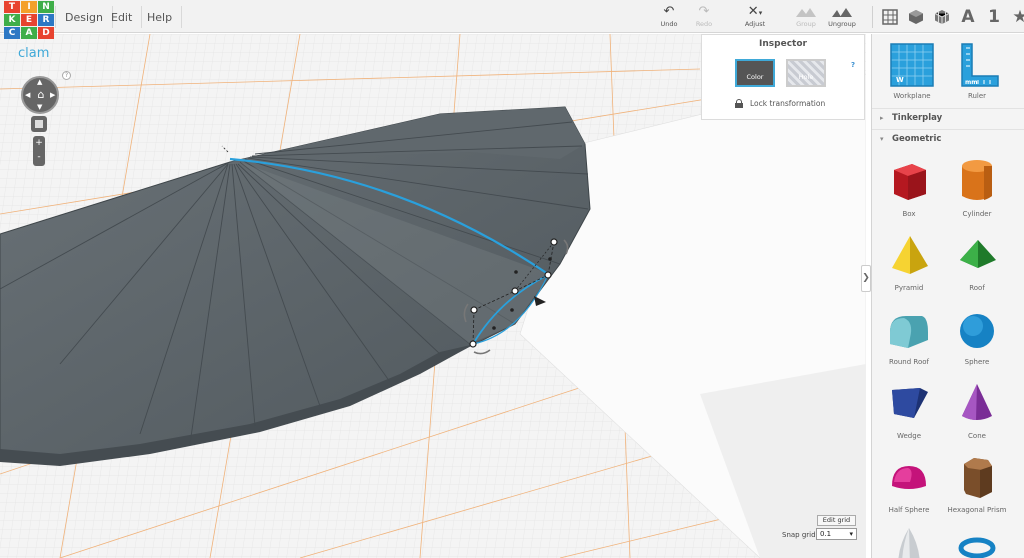 The image size is (1024, 558). I want to click on tinkercad-logo: T I N K E R C A D, so click(29, 20).